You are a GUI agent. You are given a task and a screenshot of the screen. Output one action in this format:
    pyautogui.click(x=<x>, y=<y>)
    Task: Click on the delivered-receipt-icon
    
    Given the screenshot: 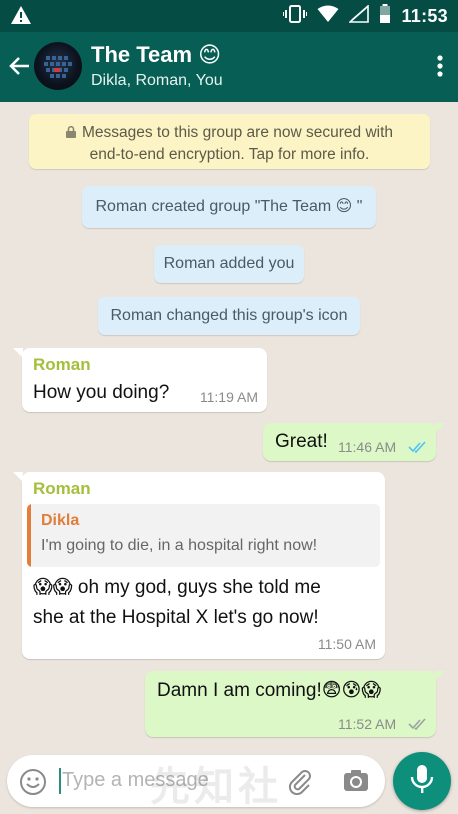 What is the action you would take?
    pyautogui.click(x=418, y=726)
    